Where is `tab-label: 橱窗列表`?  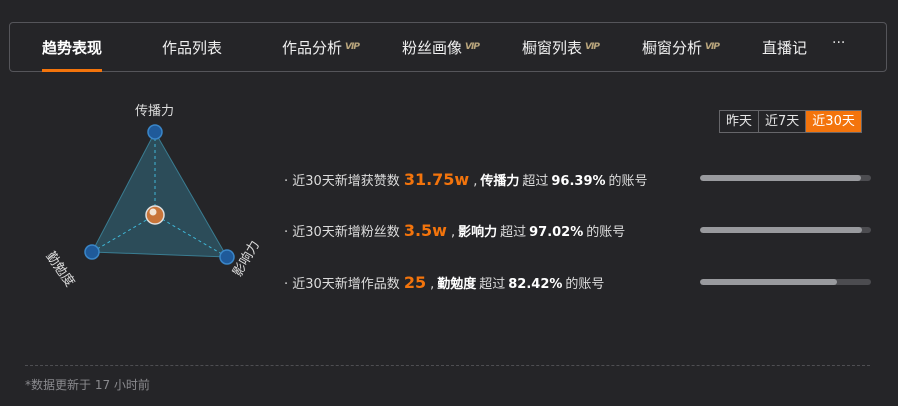 tab-label: 橱窗列表 is located at coordinates (552, 47).